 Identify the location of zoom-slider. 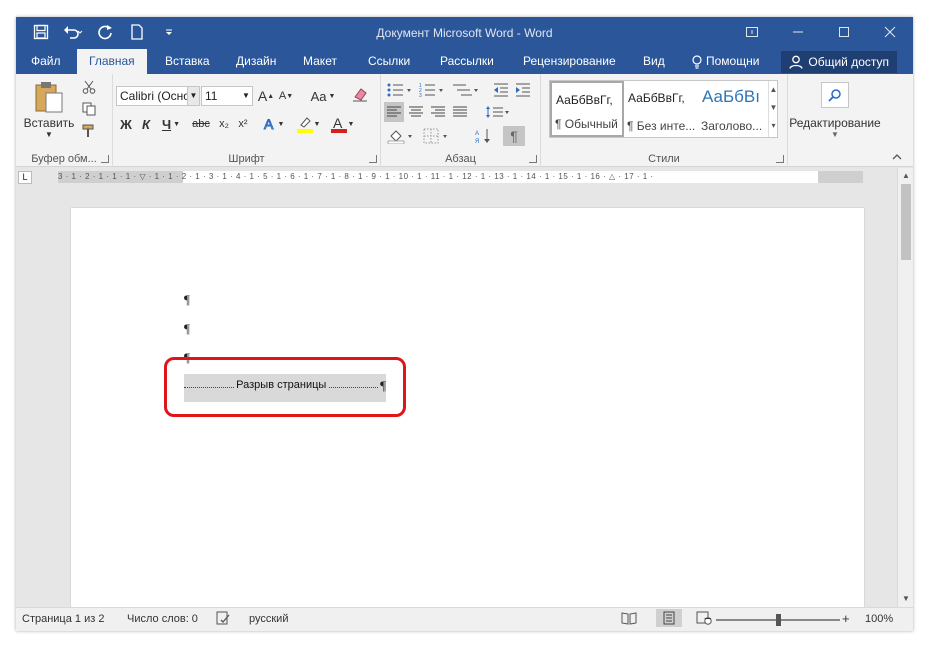
(778, 620).